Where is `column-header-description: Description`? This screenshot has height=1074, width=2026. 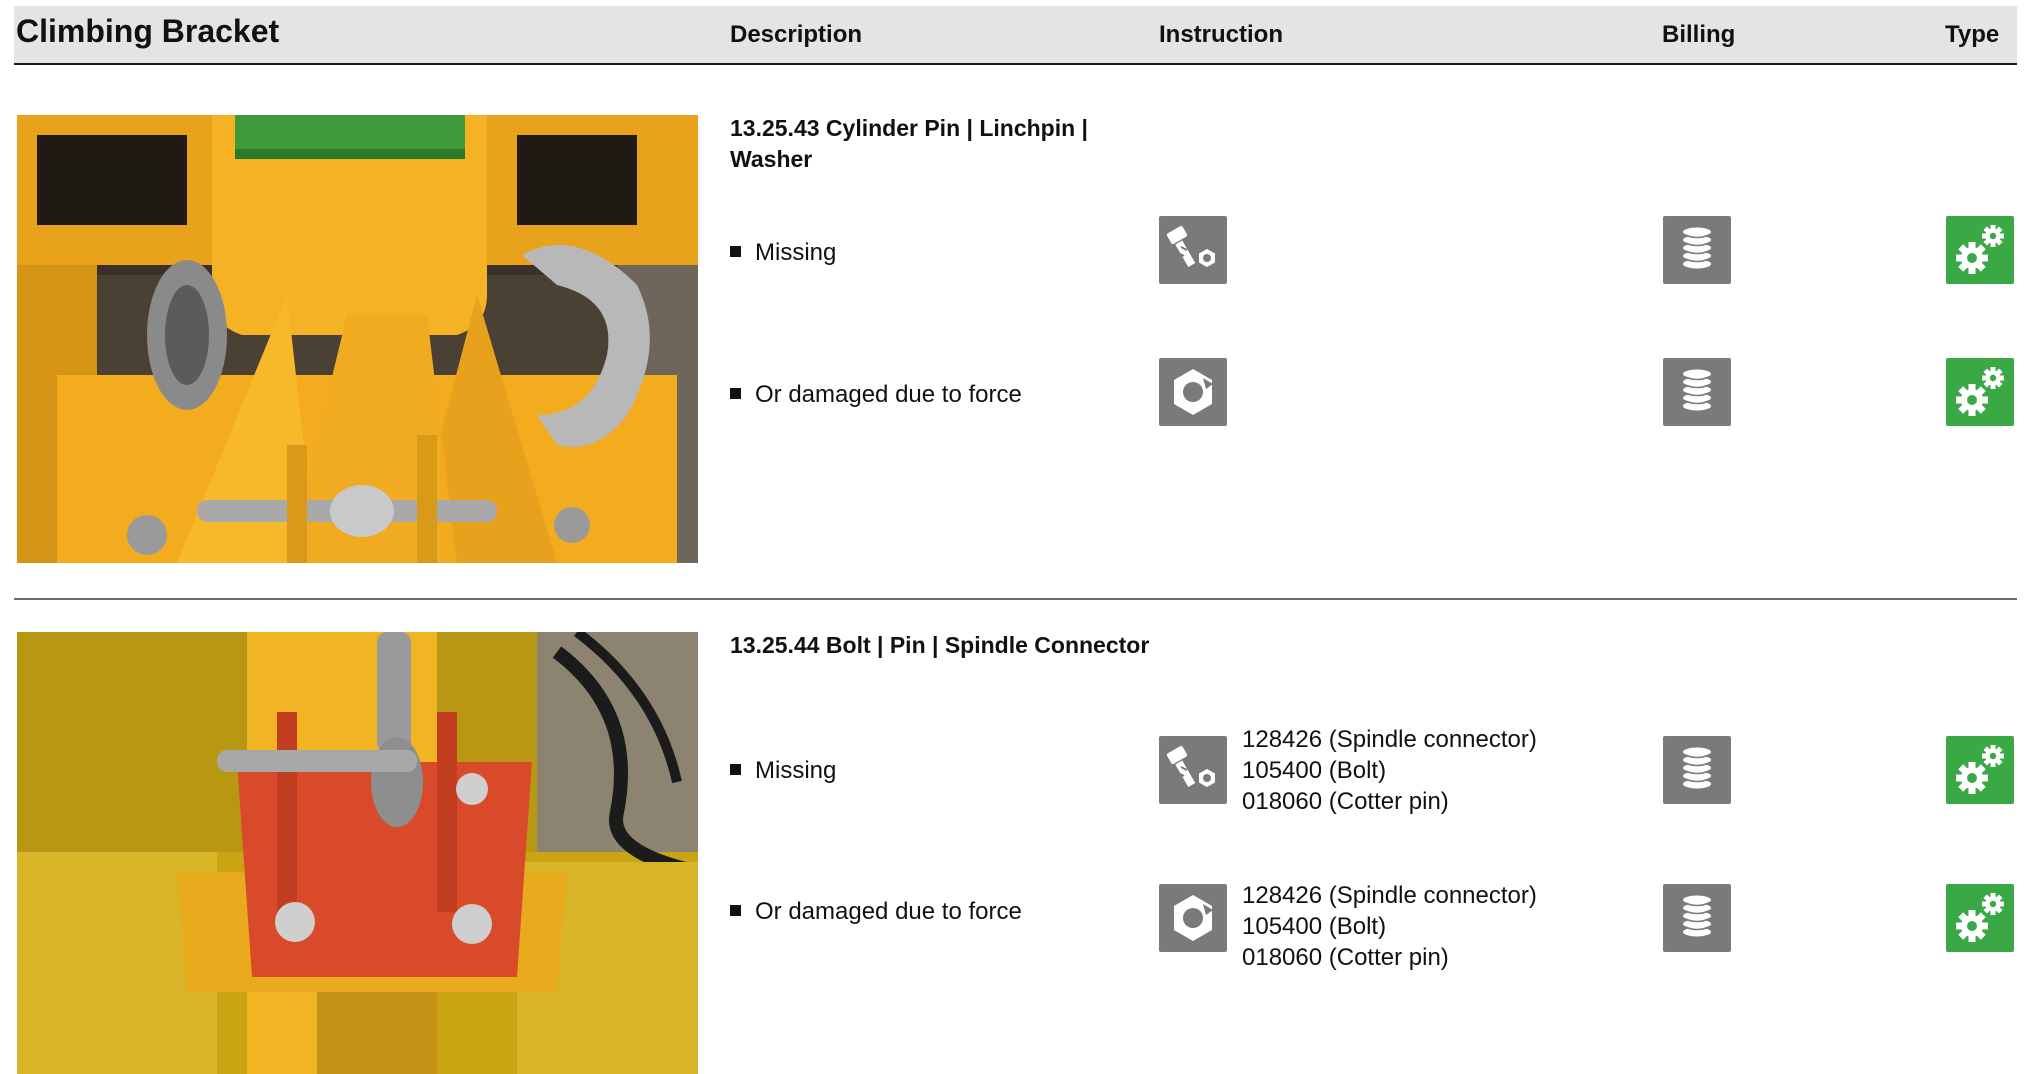 column-header-description: Description is located at coordinates (796, 34).